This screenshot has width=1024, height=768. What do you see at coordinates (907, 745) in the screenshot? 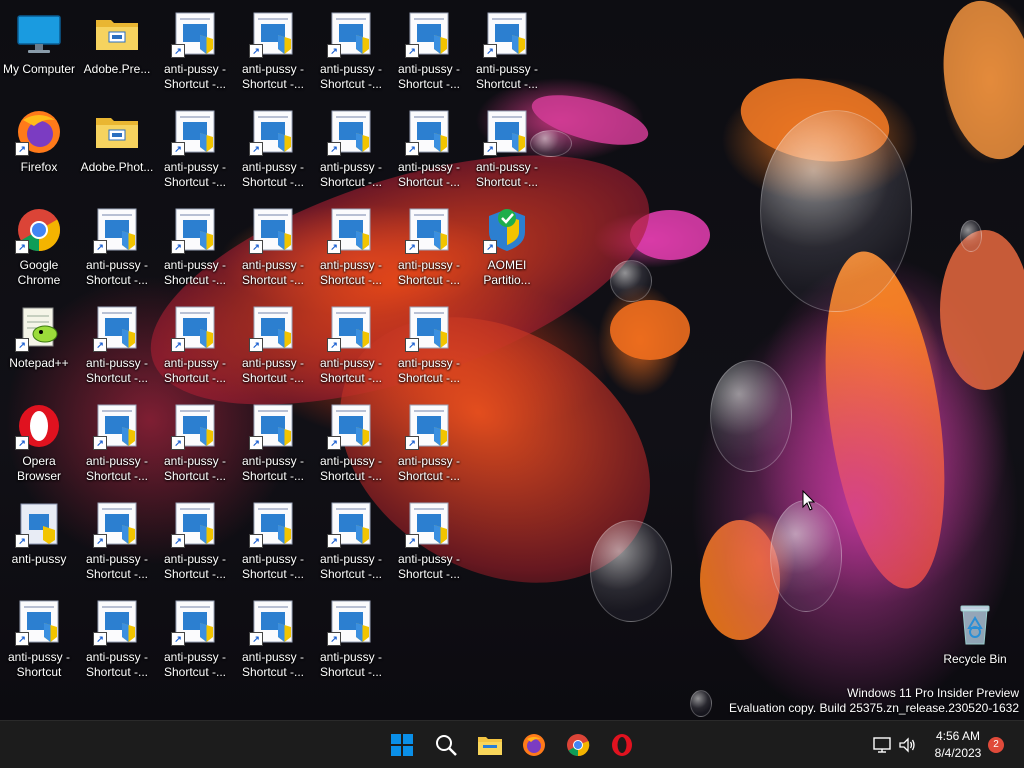
I see `volume-button` at bounding box center [907, 745].